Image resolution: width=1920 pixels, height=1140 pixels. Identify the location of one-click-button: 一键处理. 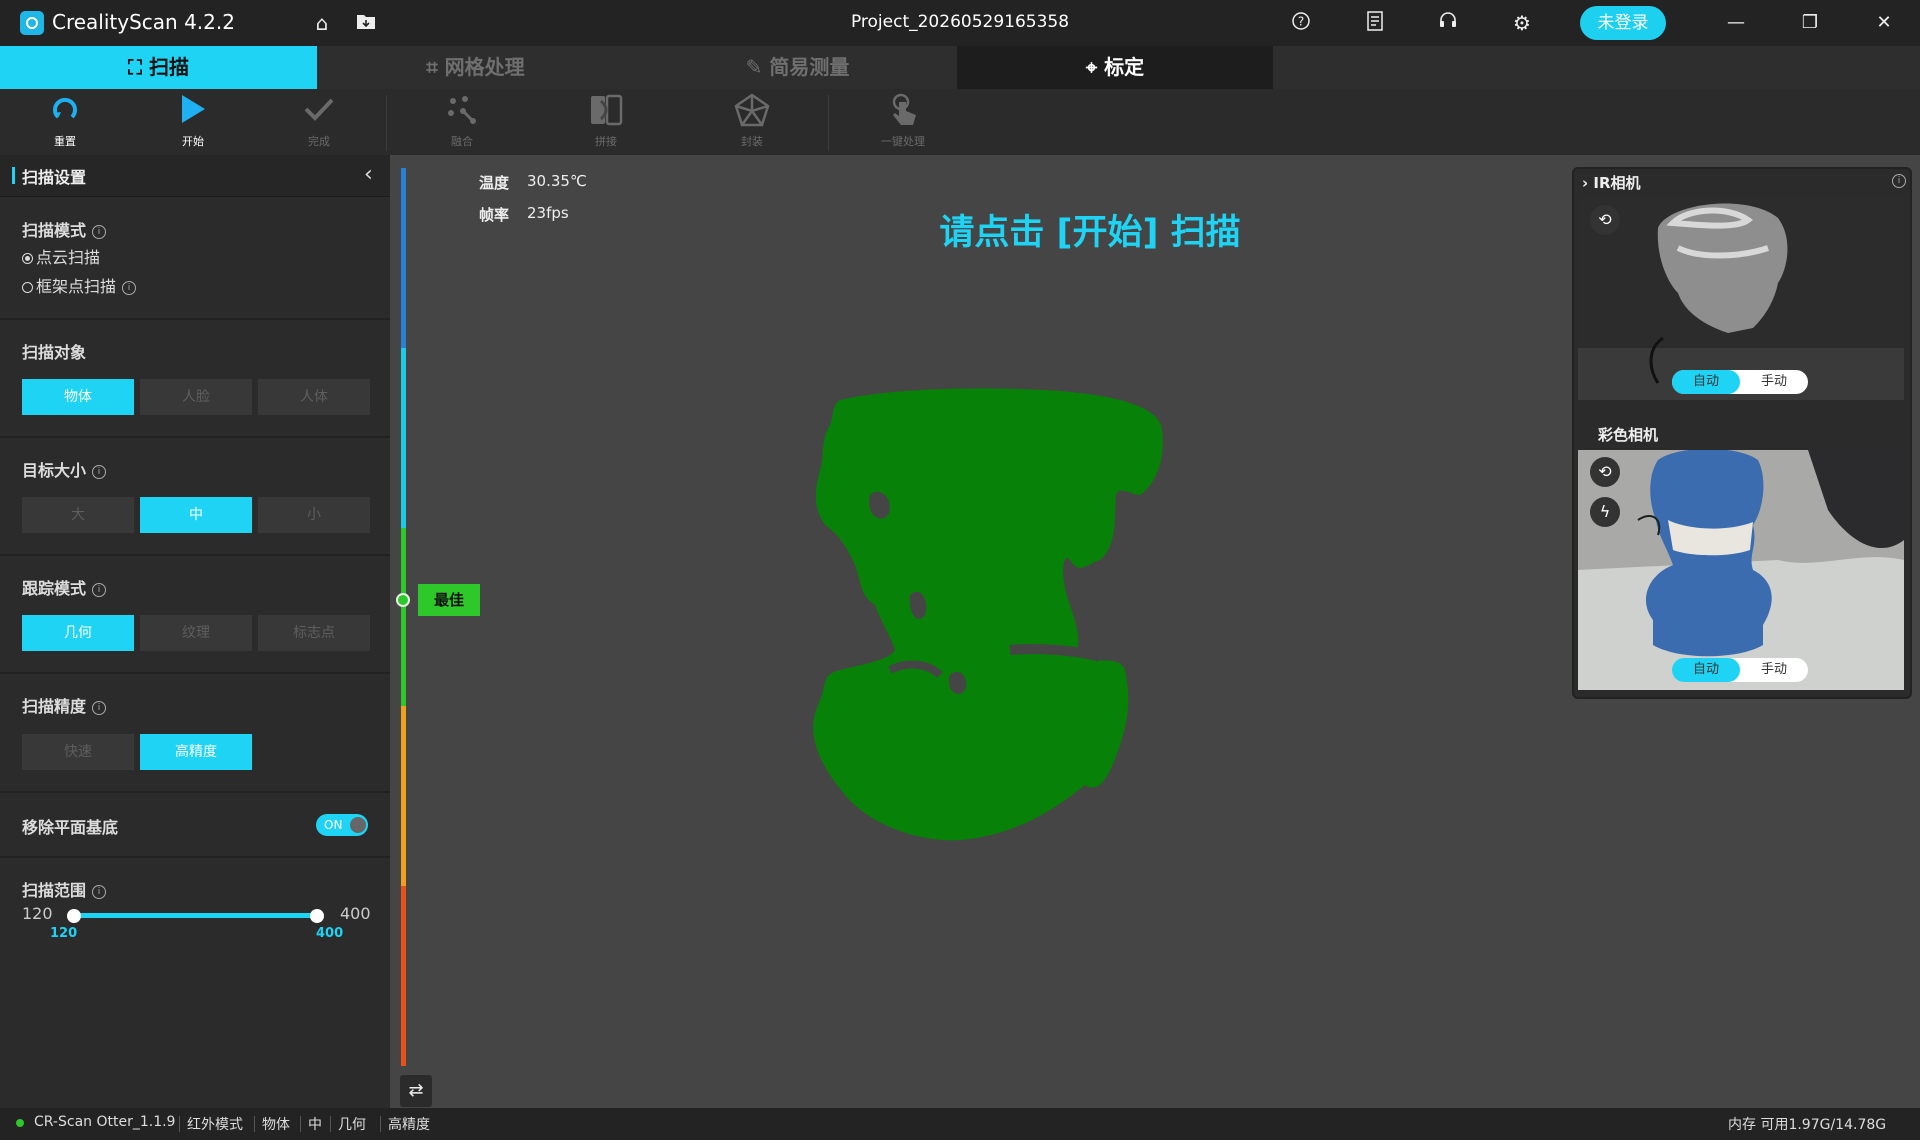
(903, 121).